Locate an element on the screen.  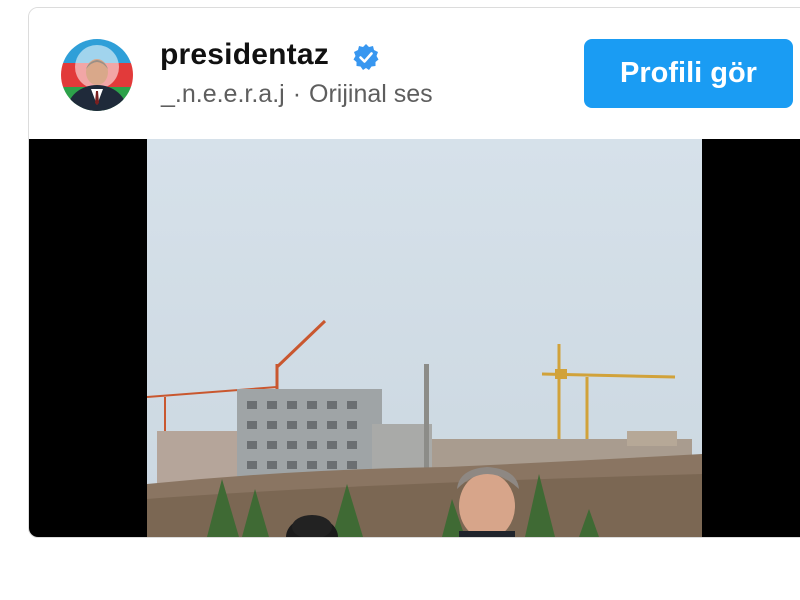
verified-badge-icon is located at coordinates (366, 57).